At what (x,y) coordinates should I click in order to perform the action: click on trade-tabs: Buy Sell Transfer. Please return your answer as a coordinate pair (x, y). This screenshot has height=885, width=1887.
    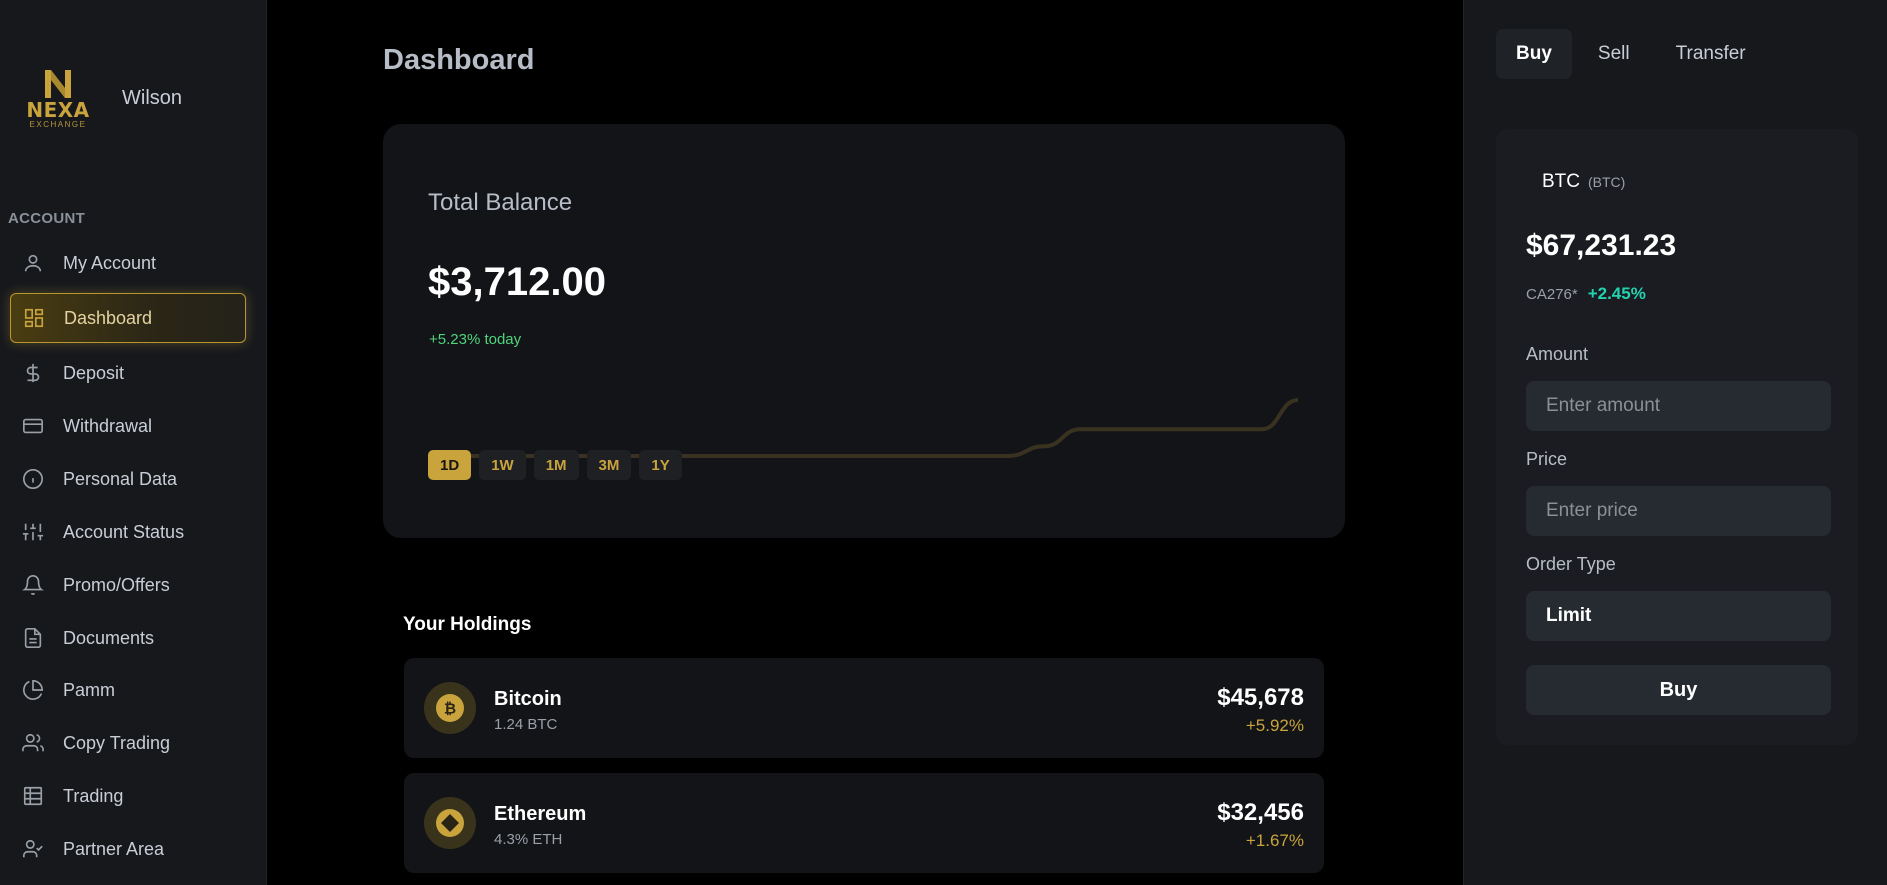
    Looking at the image, I should click on (1631, 54).